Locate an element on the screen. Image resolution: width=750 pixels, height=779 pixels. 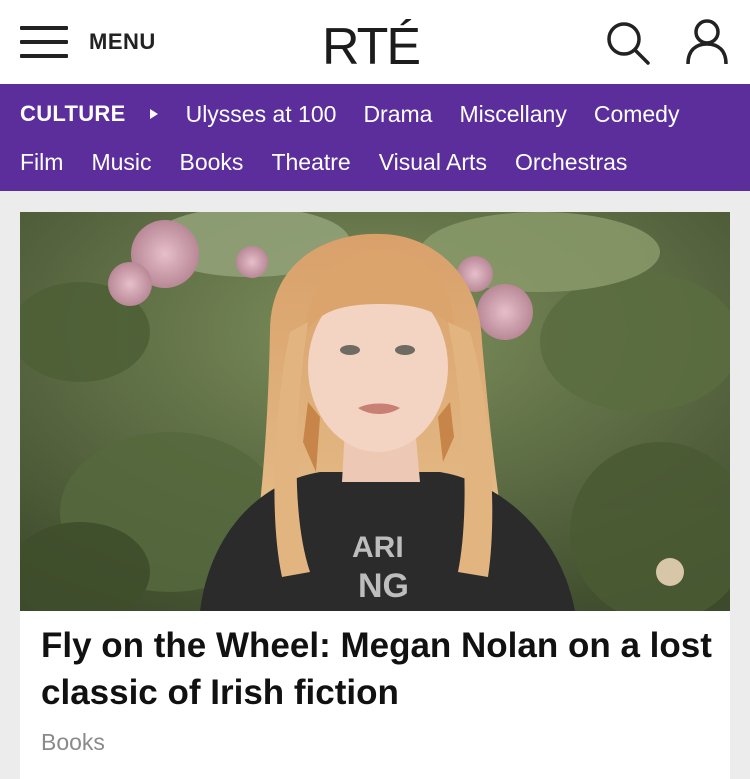
nav-link-books: Books is located at coordinates (212, 162).